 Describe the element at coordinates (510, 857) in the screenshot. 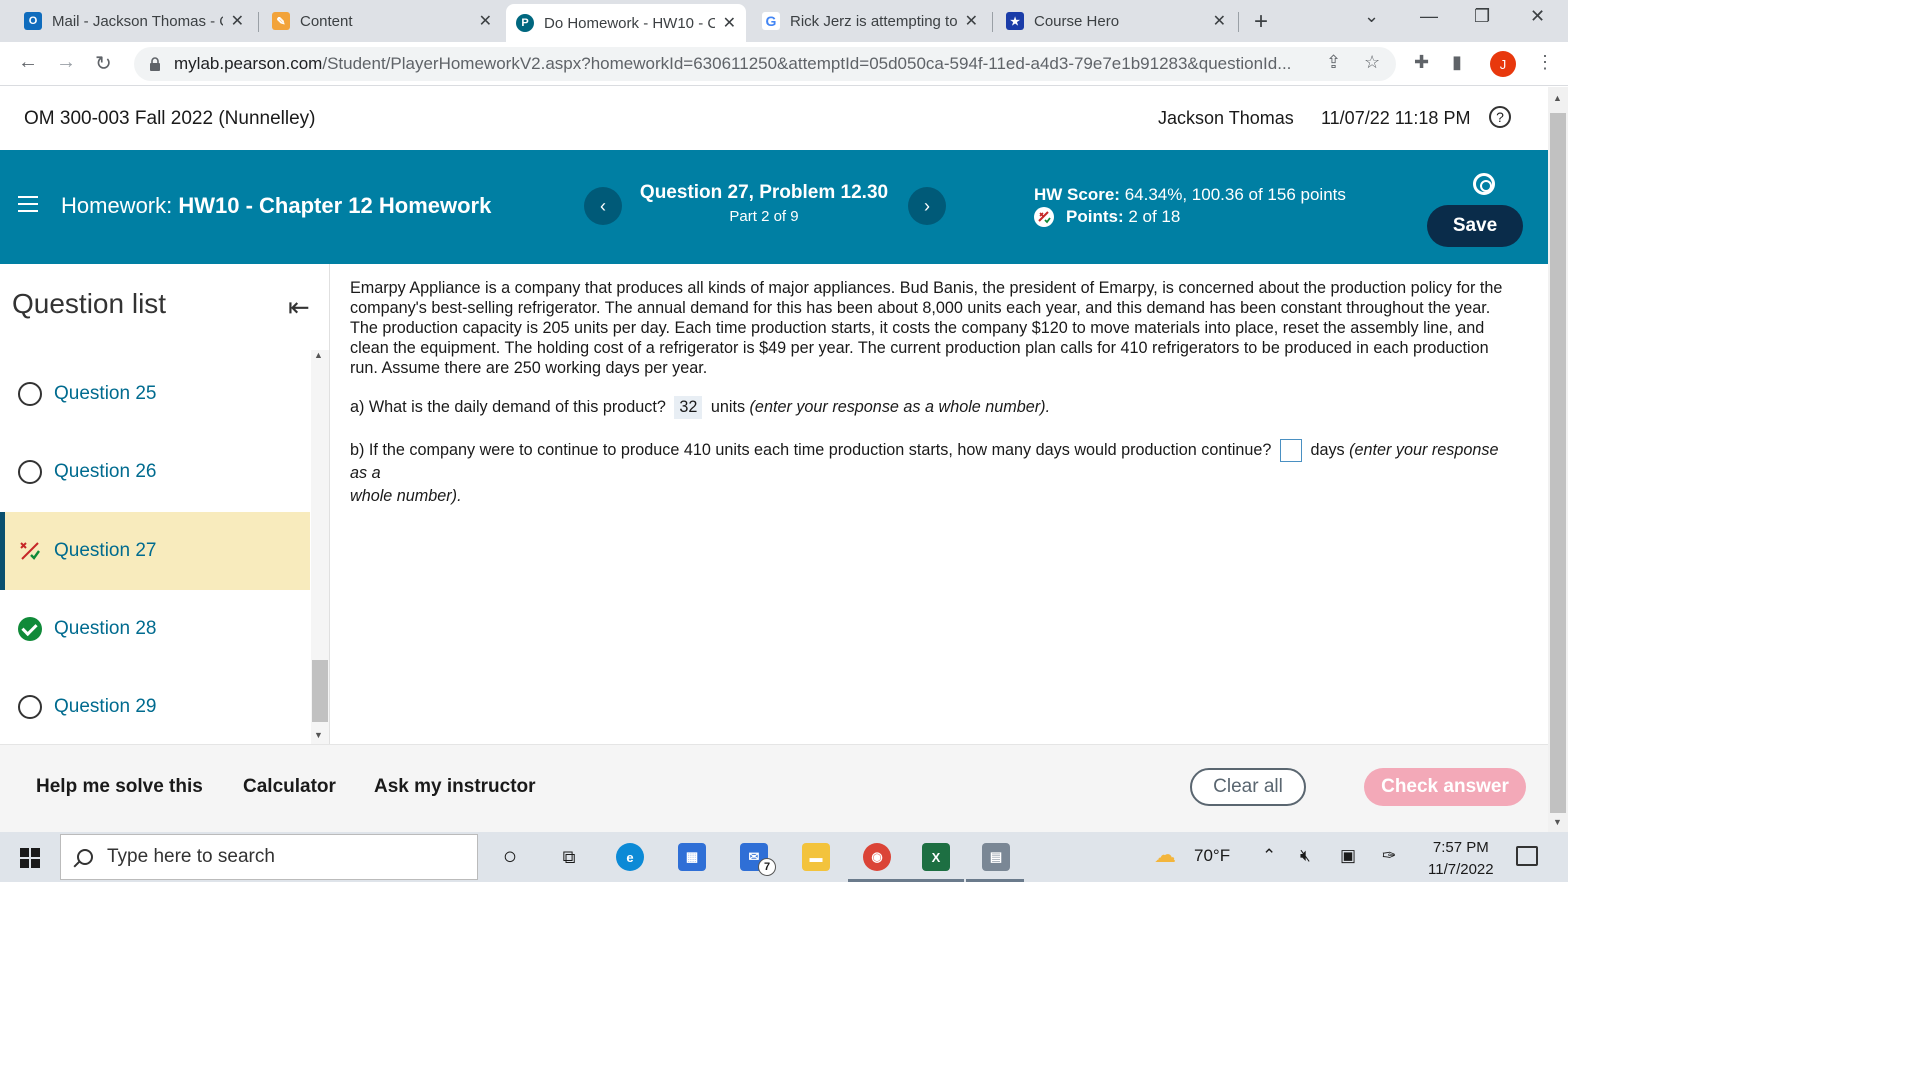

I see `cortana-icon: ○` at that location.